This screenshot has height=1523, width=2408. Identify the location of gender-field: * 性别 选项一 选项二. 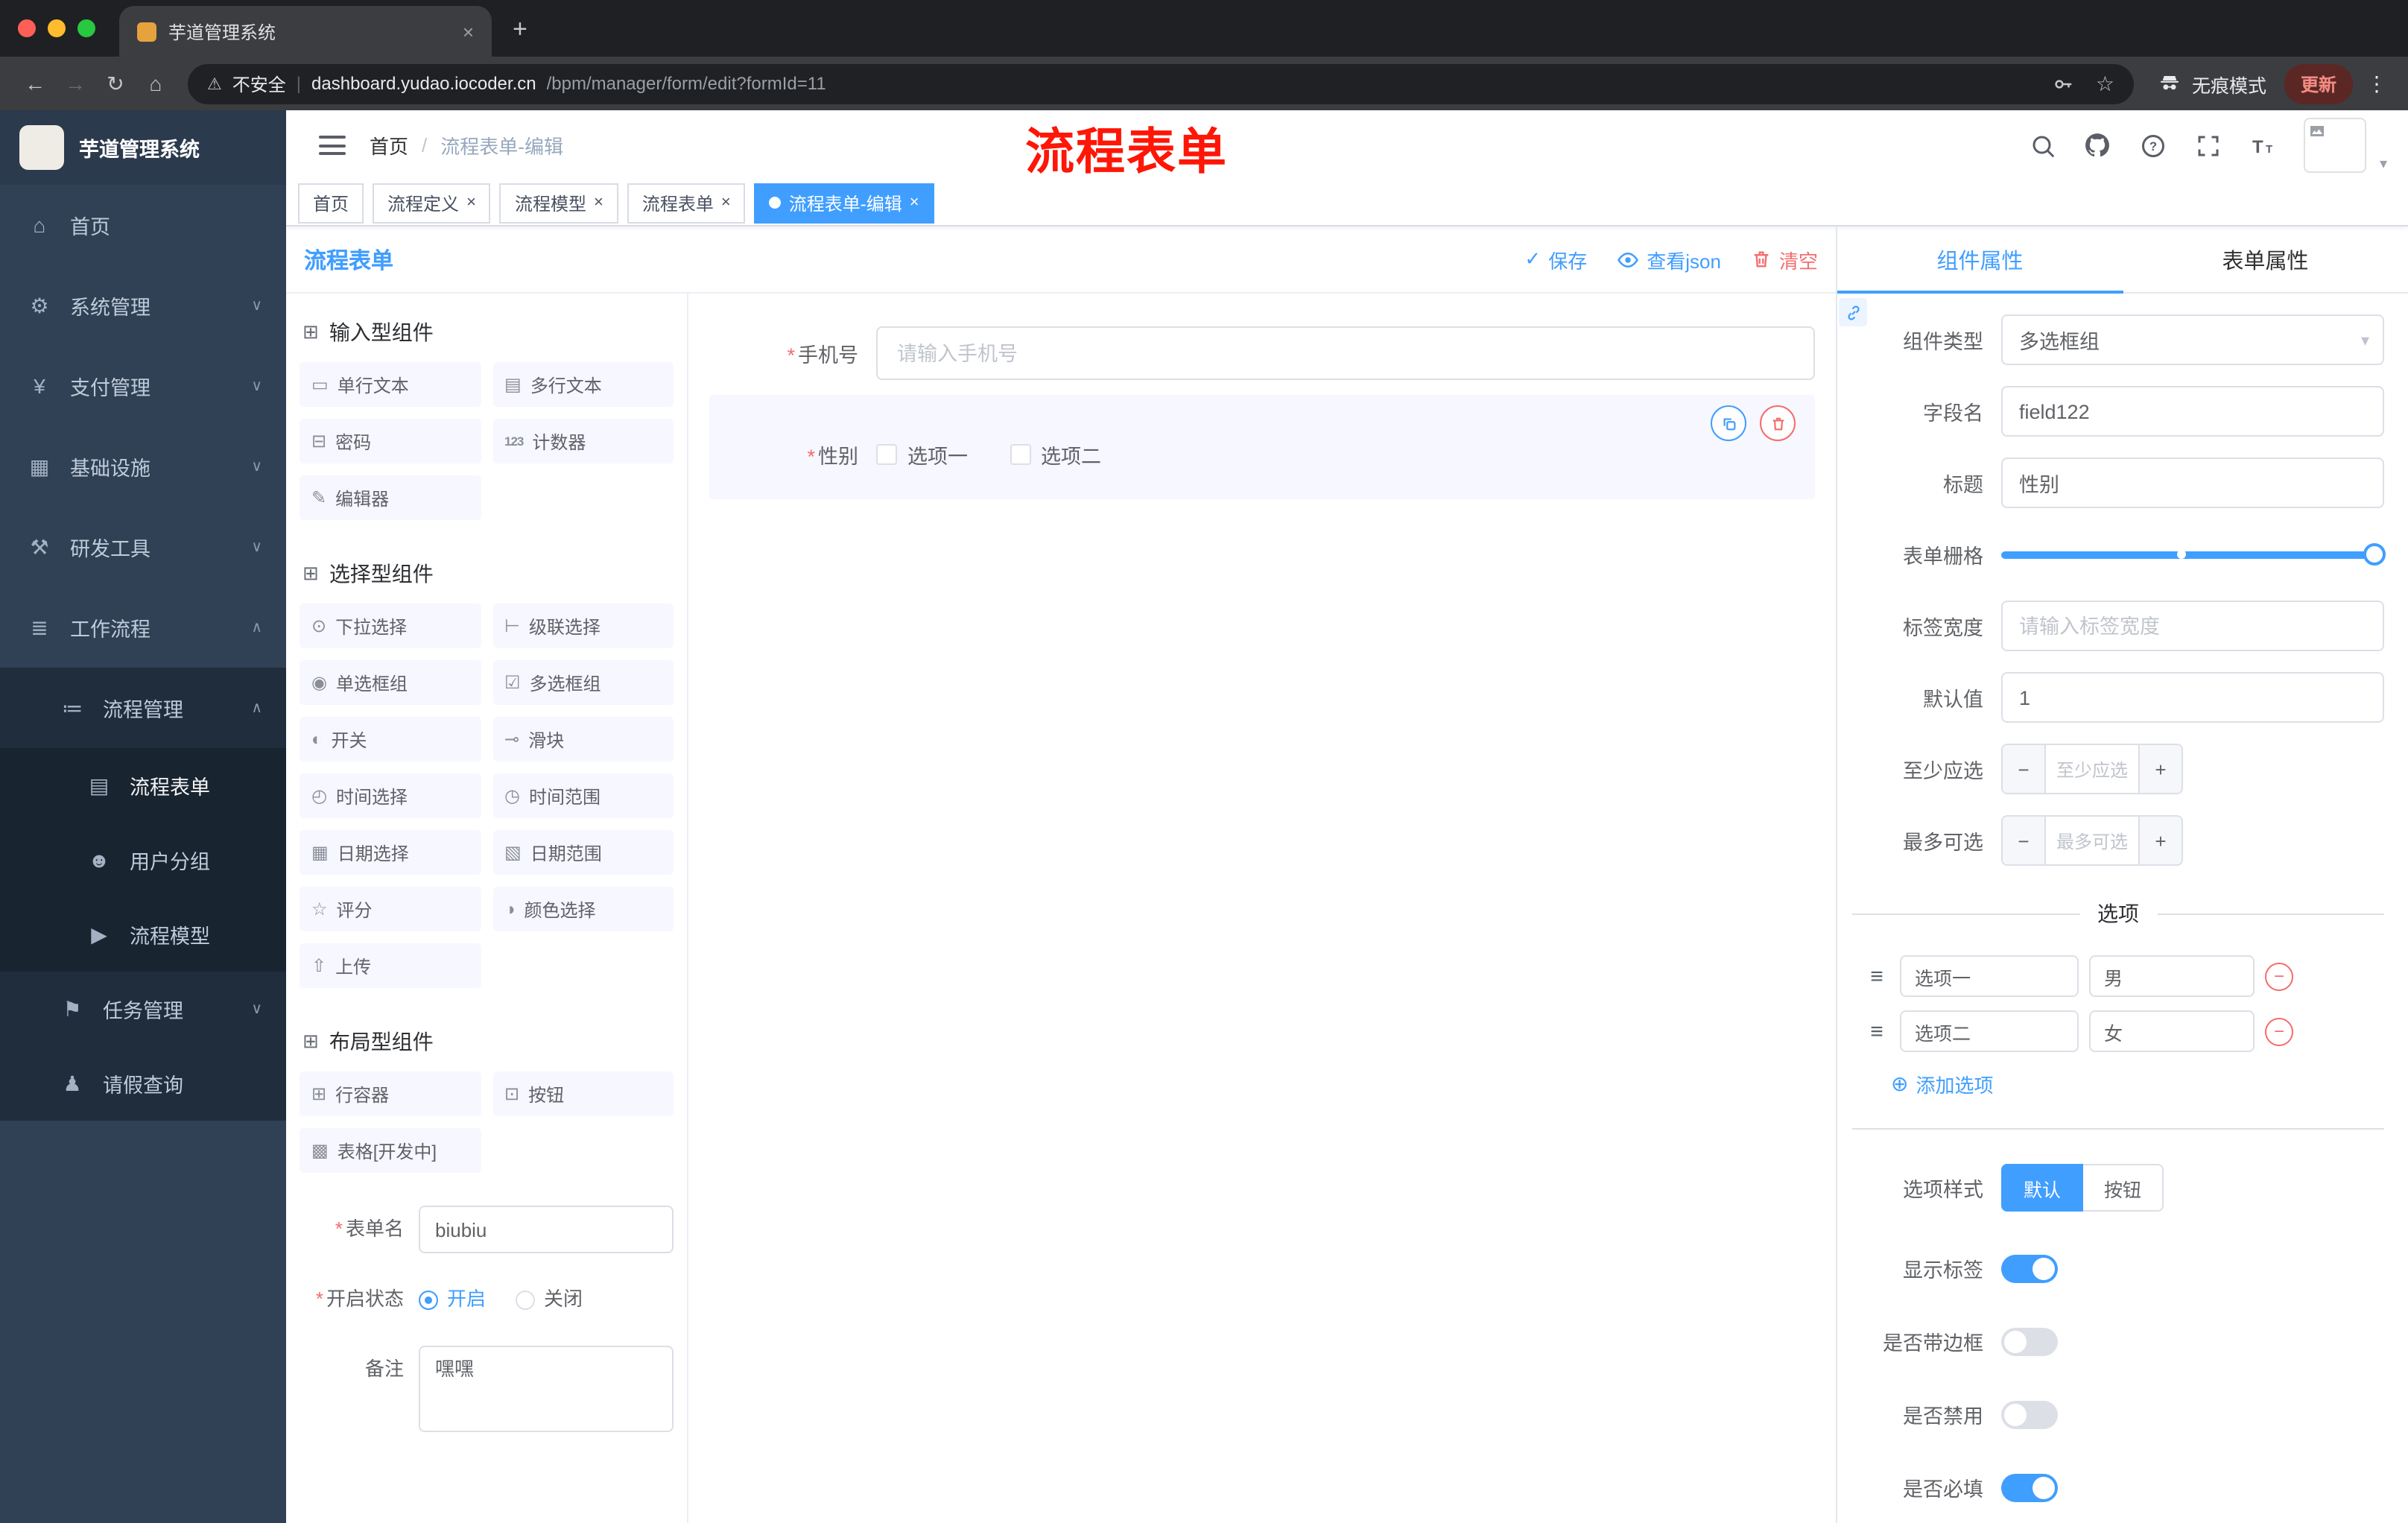
(1251, 455).